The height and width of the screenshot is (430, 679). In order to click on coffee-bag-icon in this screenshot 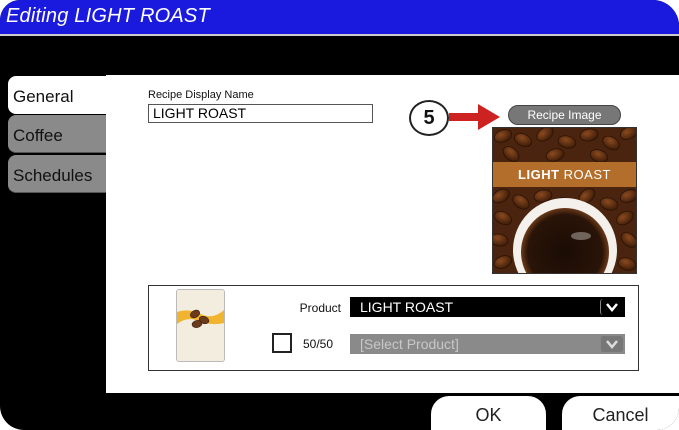, I will do `click(200, 325)`.